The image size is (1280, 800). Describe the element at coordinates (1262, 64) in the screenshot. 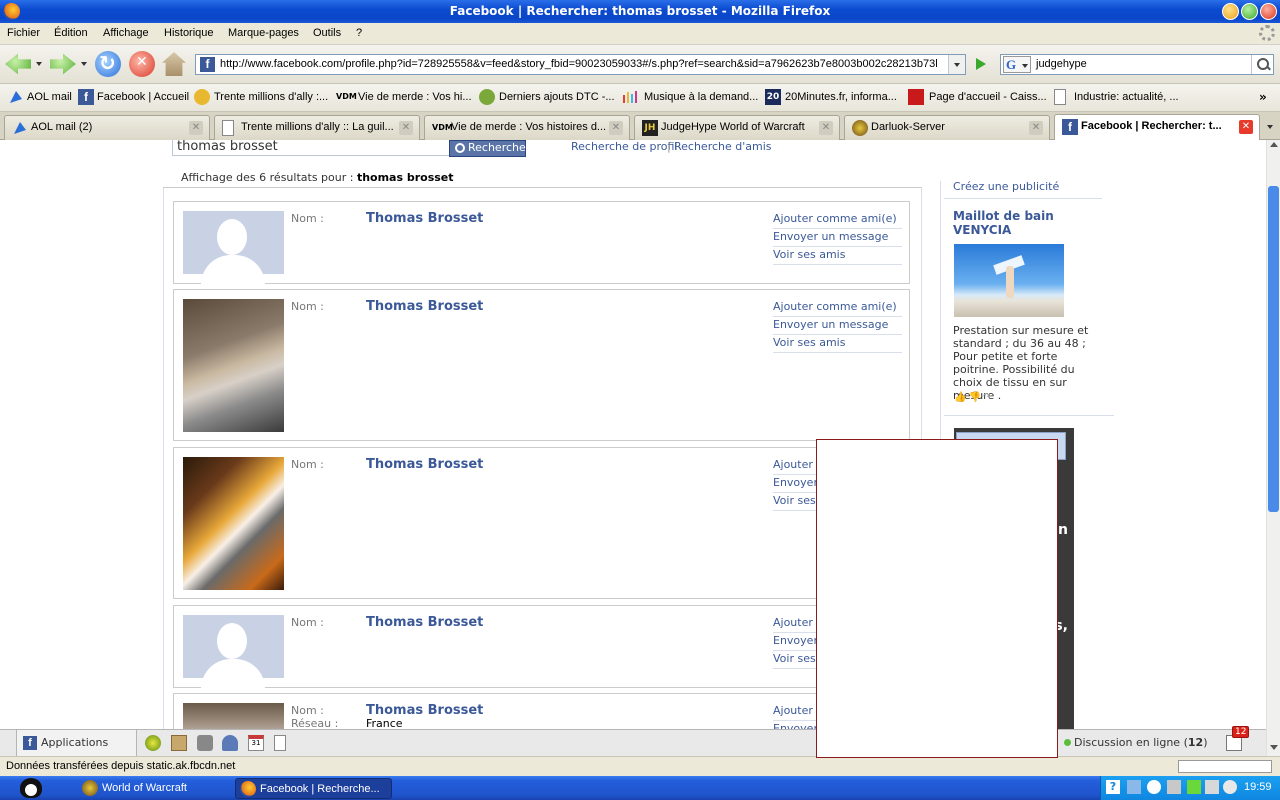

I see `search-icon` at that location.